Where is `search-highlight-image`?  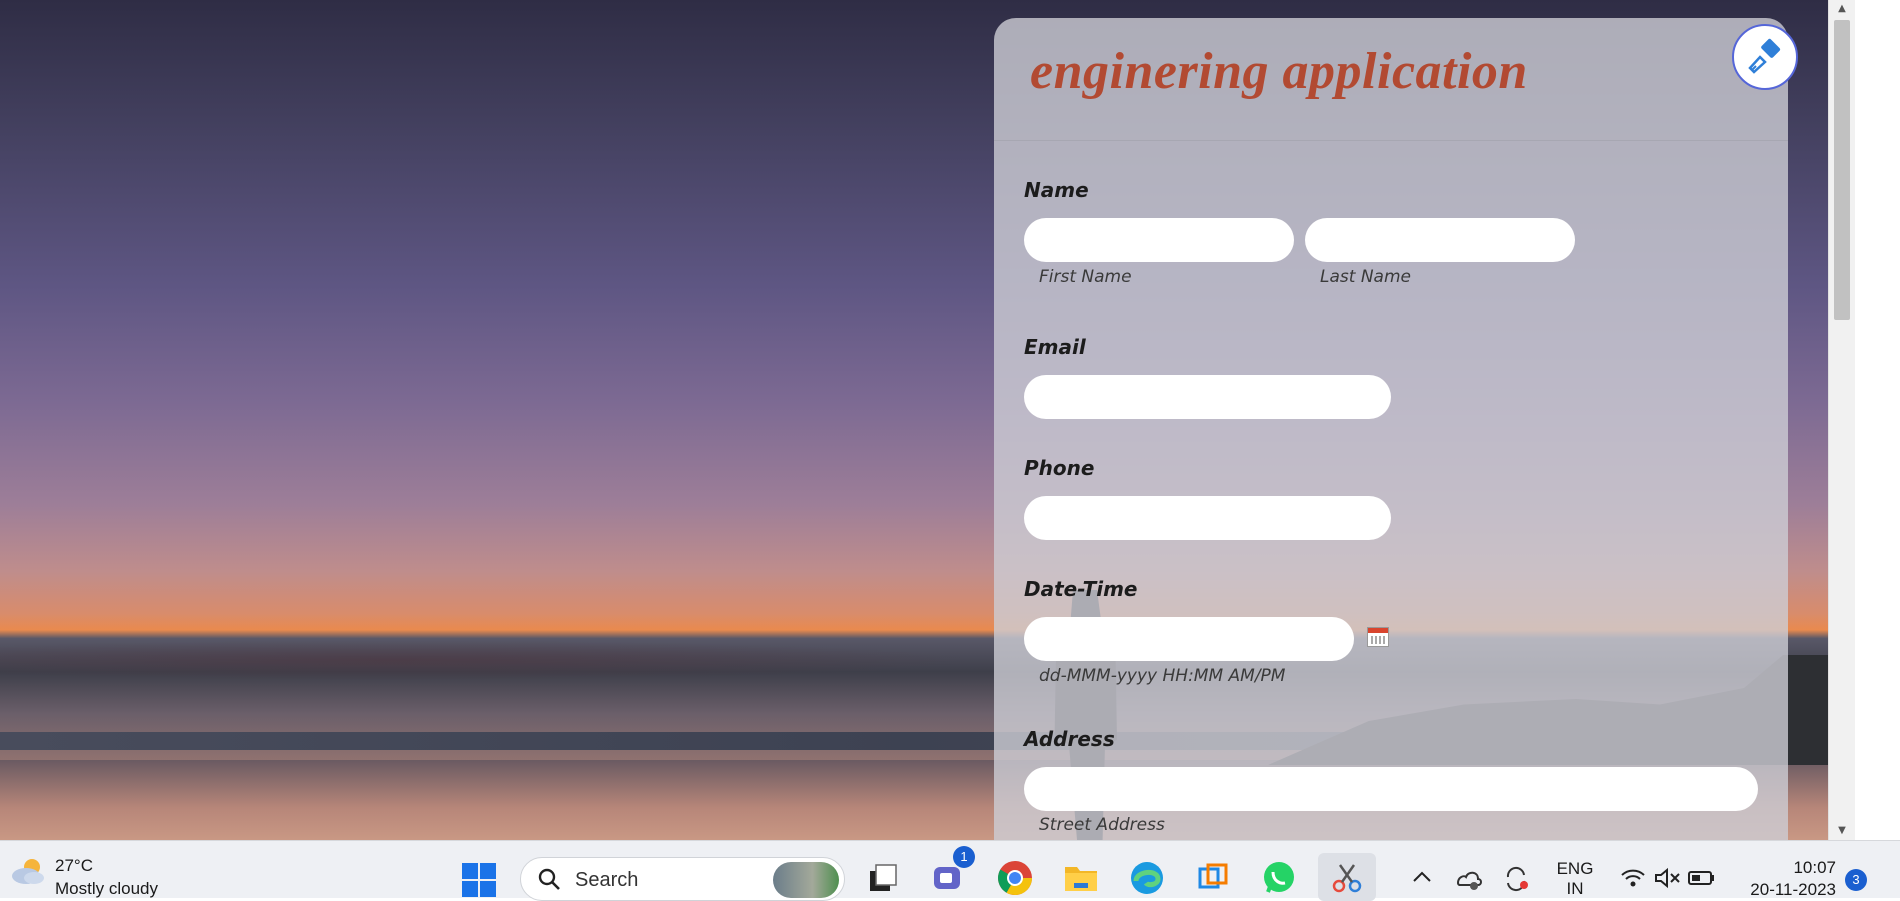
search-highlight-image is located at coordinates (806, 880).